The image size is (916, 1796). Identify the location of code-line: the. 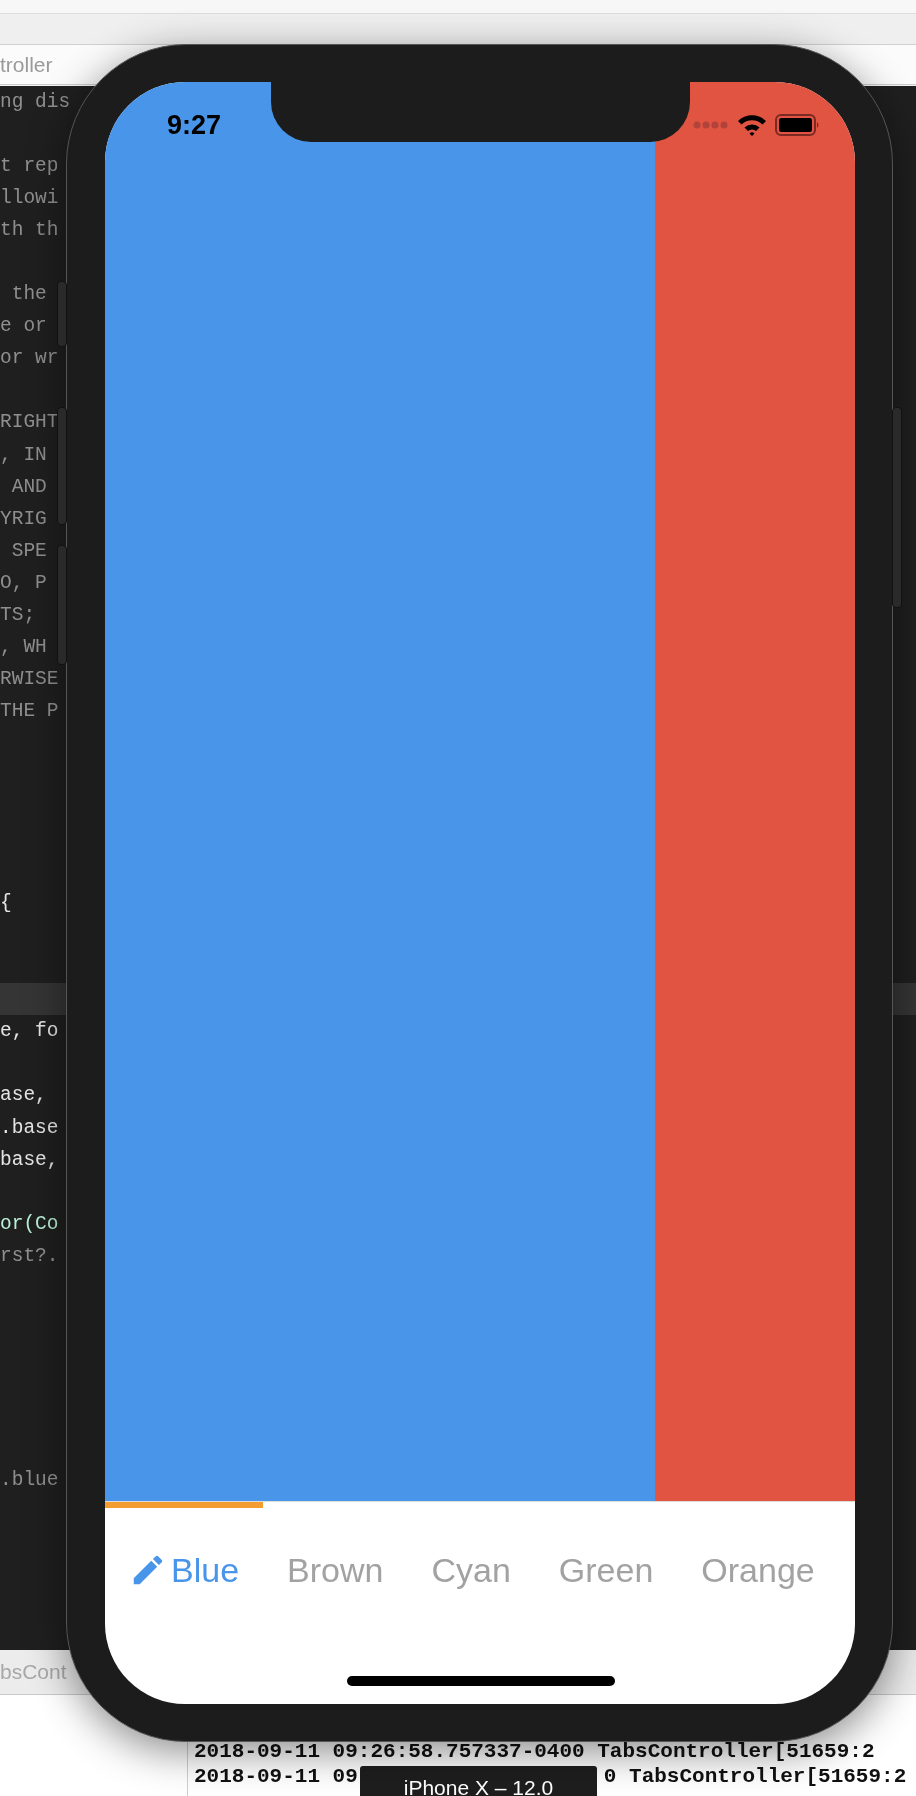
(28, 295).